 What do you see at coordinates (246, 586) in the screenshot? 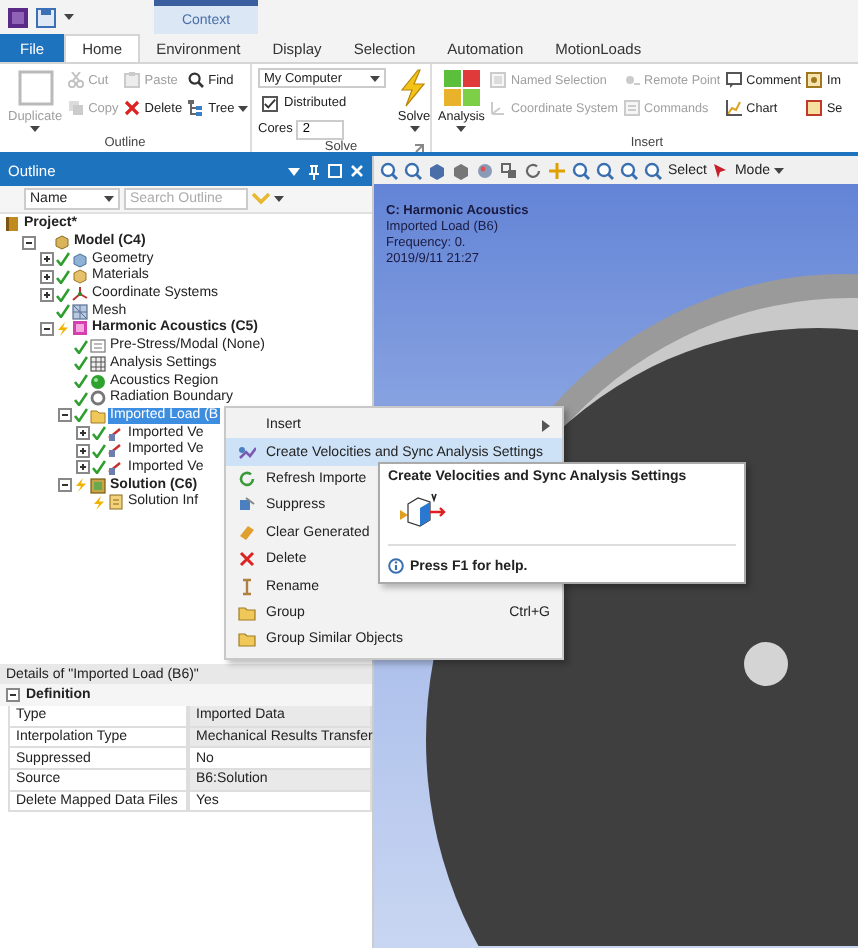
I see `rename-icon` at bounding box center [246, 586].